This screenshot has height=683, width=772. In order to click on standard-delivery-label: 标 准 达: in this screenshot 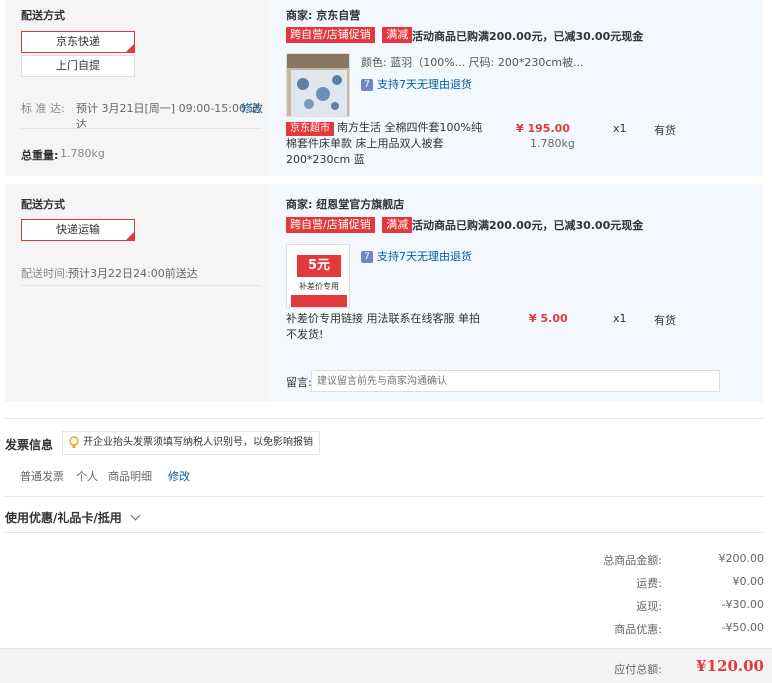, I will do `click(43, 108)`.